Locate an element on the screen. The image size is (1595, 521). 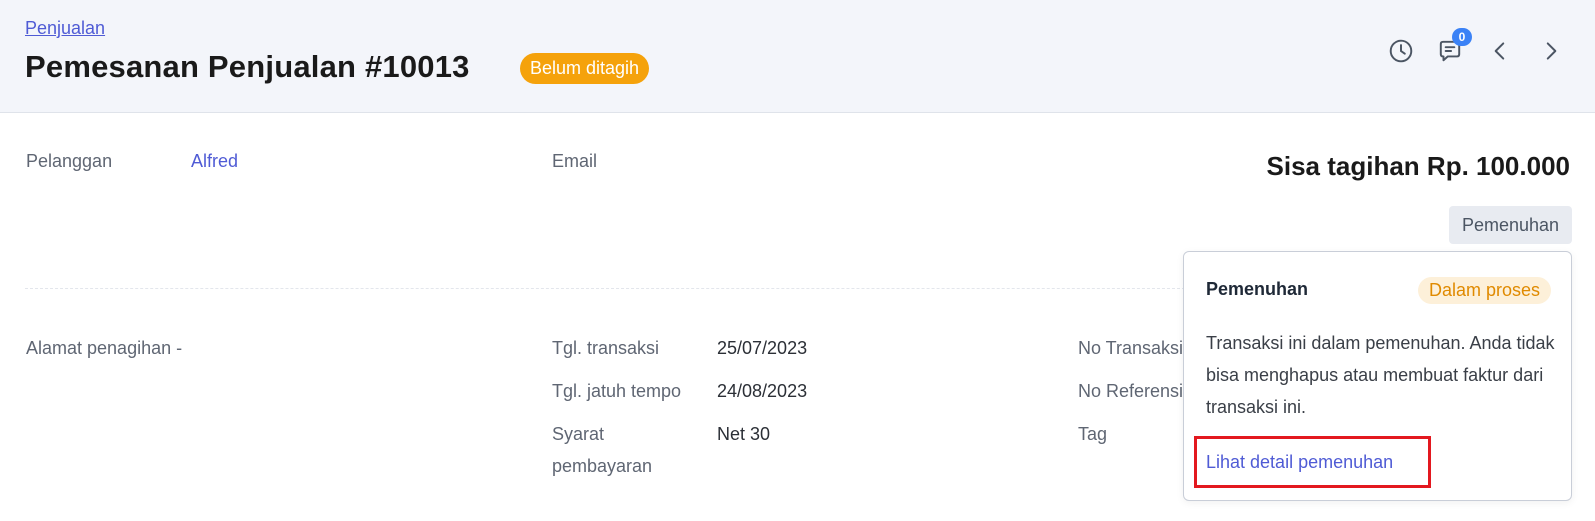
transaction-date-label: Tgl. transaksi is located at coordinates (606, 348).